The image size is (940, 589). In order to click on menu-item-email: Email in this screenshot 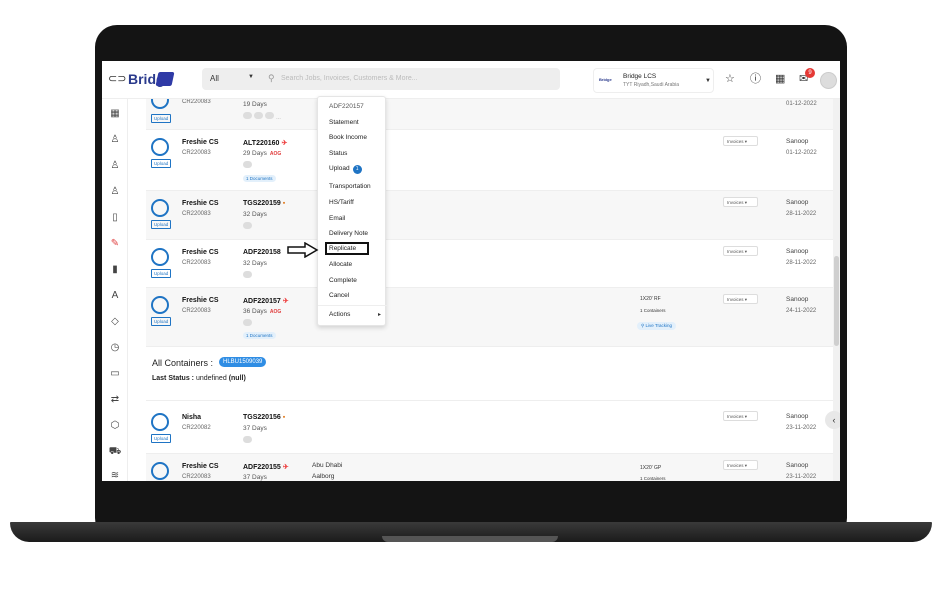, I will do `click(337, 218)`.